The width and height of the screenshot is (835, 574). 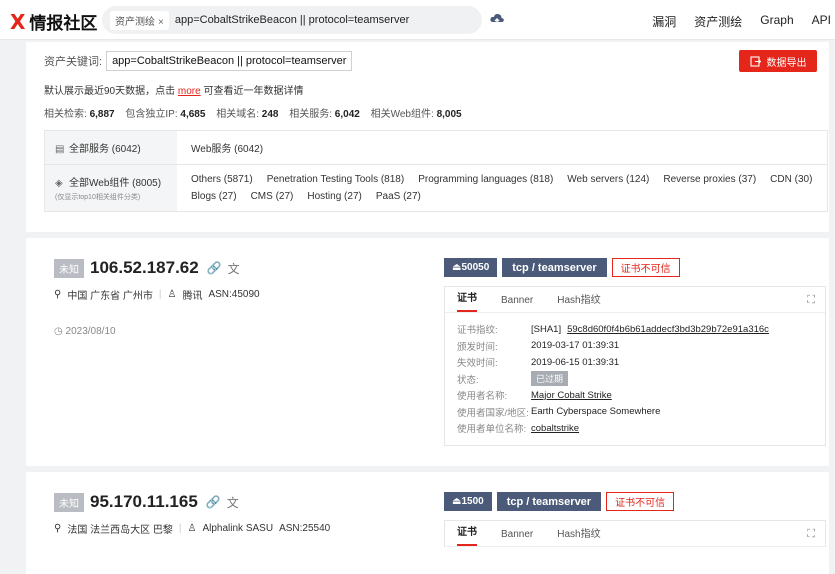 What do you see at coordinates (135, 22) in the screenshot?
I see `search-scope-label: 资产测绘` at bounding box center [135, 22].